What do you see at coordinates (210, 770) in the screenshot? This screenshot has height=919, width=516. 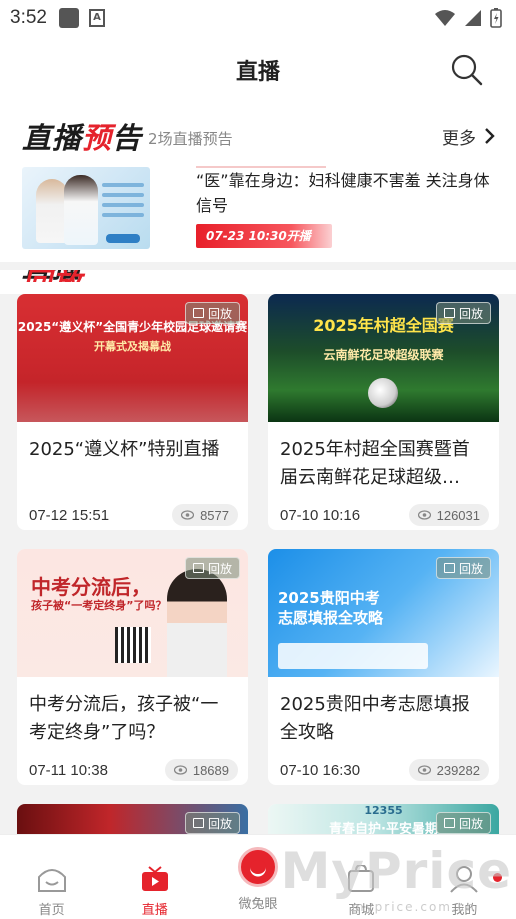 I see `view-count-value: 18689` at bounding box center [210, 770].